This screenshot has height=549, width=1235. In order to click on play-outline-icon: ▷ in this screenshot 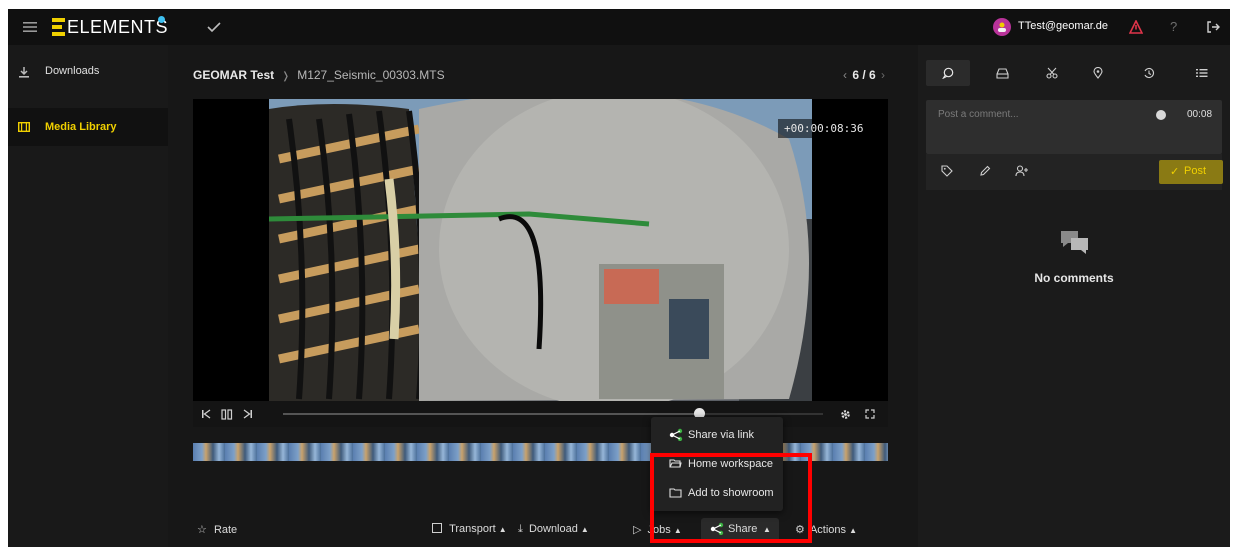, I will do `click(637, 530)`.